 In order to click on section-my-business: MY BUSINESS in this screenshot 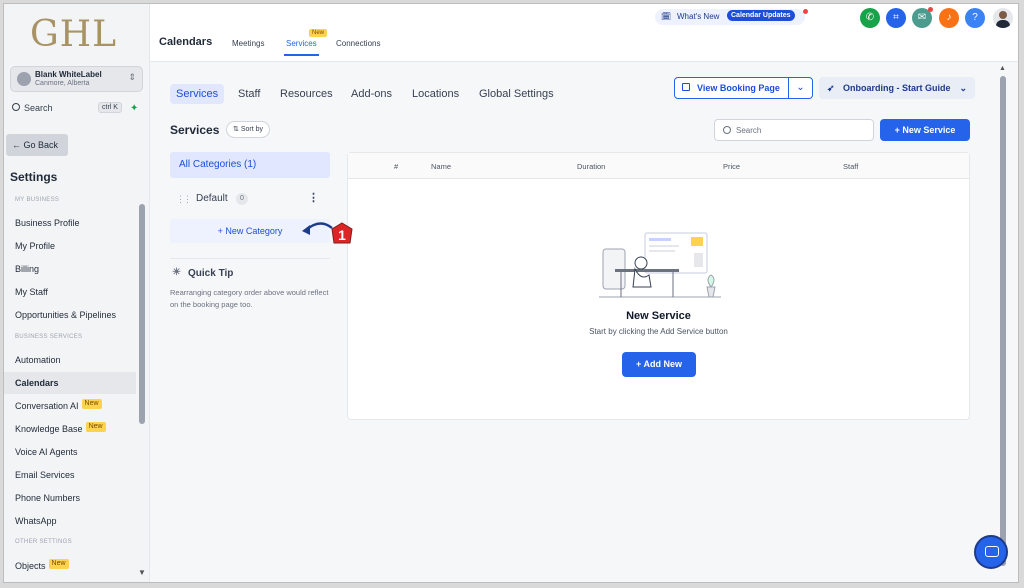, I will do `click(37, 200)`.